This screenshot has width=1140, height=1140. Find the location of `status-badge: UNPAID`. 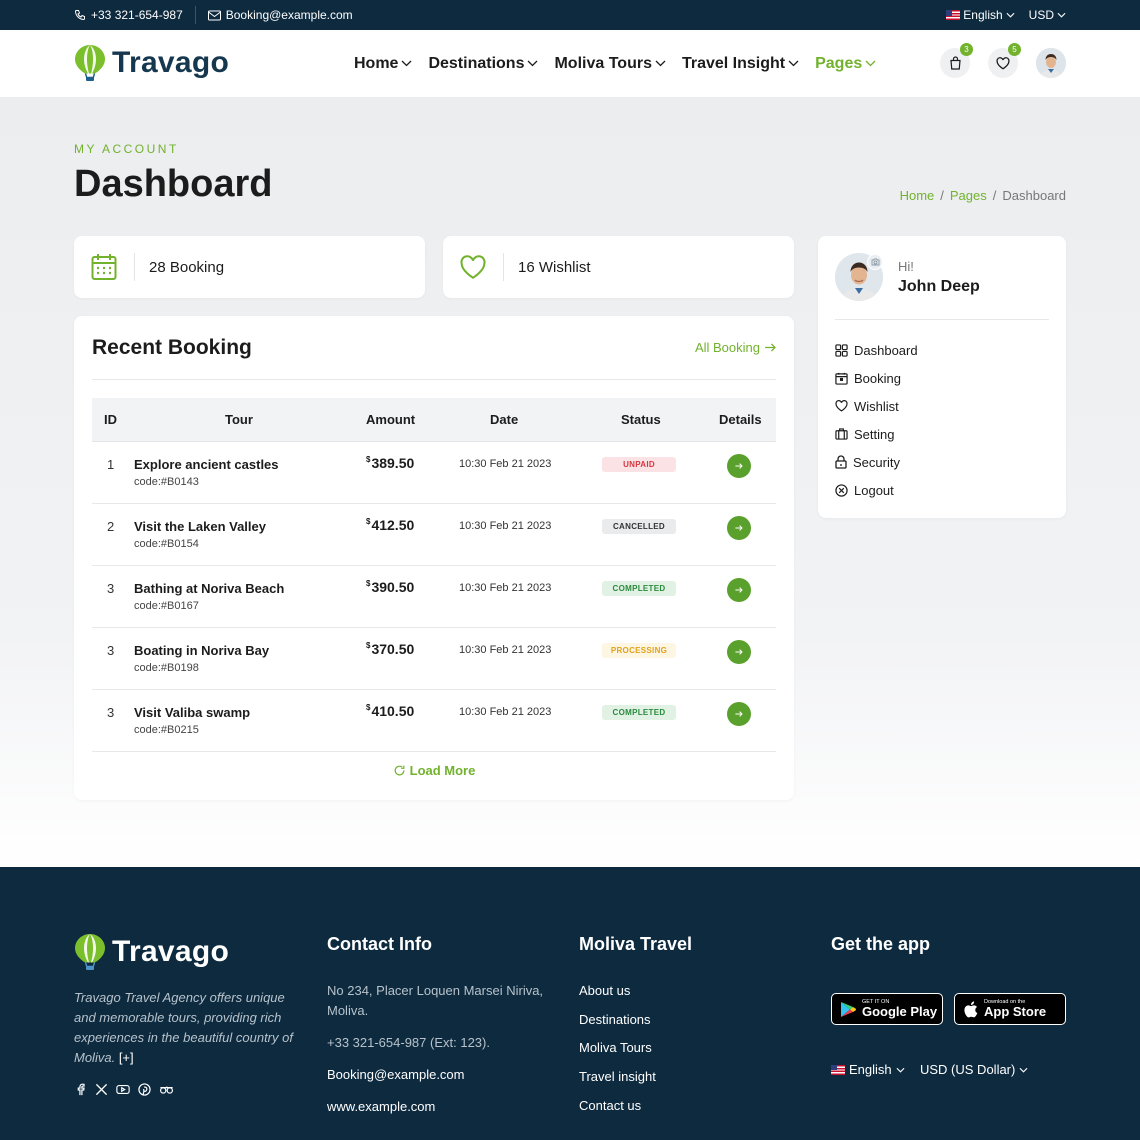

status-badge: UNPAID is located at coordinates (639, 464).